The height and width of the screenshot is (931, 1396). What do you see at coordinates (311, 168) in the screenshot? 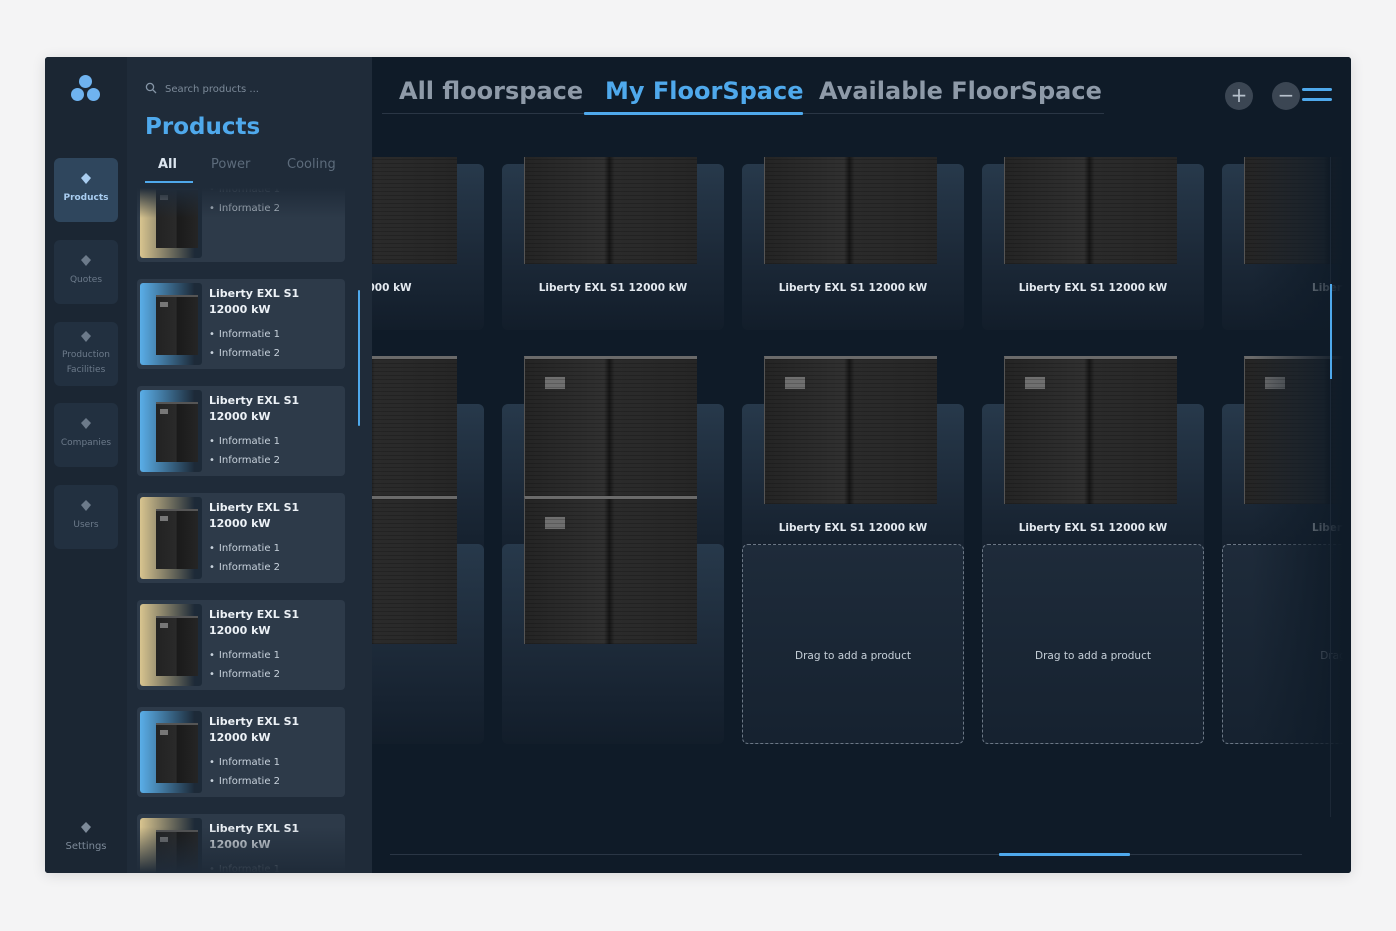
I see `tab-cooling: Cooling` at bounding box center [311, 168].